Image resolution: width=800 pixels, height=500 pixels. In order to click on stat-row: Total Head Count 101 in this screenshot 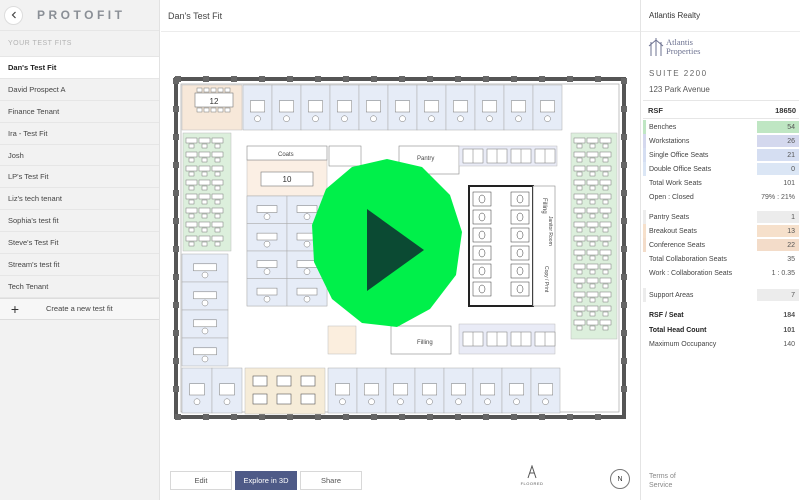, I will do `click(721, 330)`.